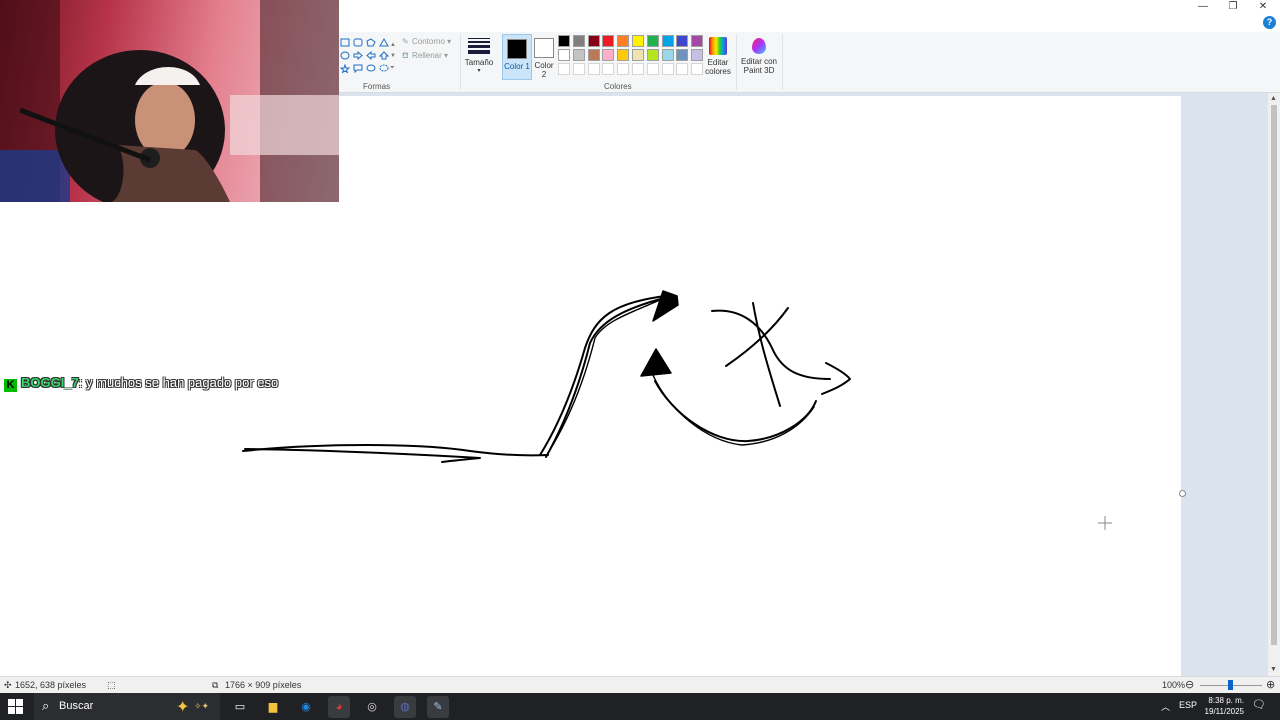 Image resolution: width=1280 pixels, height=720 pixels. I want to click on edit-paint3d-button: Editar con Paint 3D, so click(759, 54).